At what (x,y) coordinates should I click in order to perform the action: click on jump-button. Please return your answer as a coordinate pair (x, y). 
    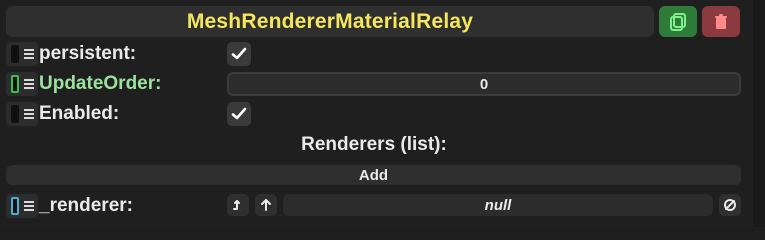
    Looking at the image, I should click on (238, 205).